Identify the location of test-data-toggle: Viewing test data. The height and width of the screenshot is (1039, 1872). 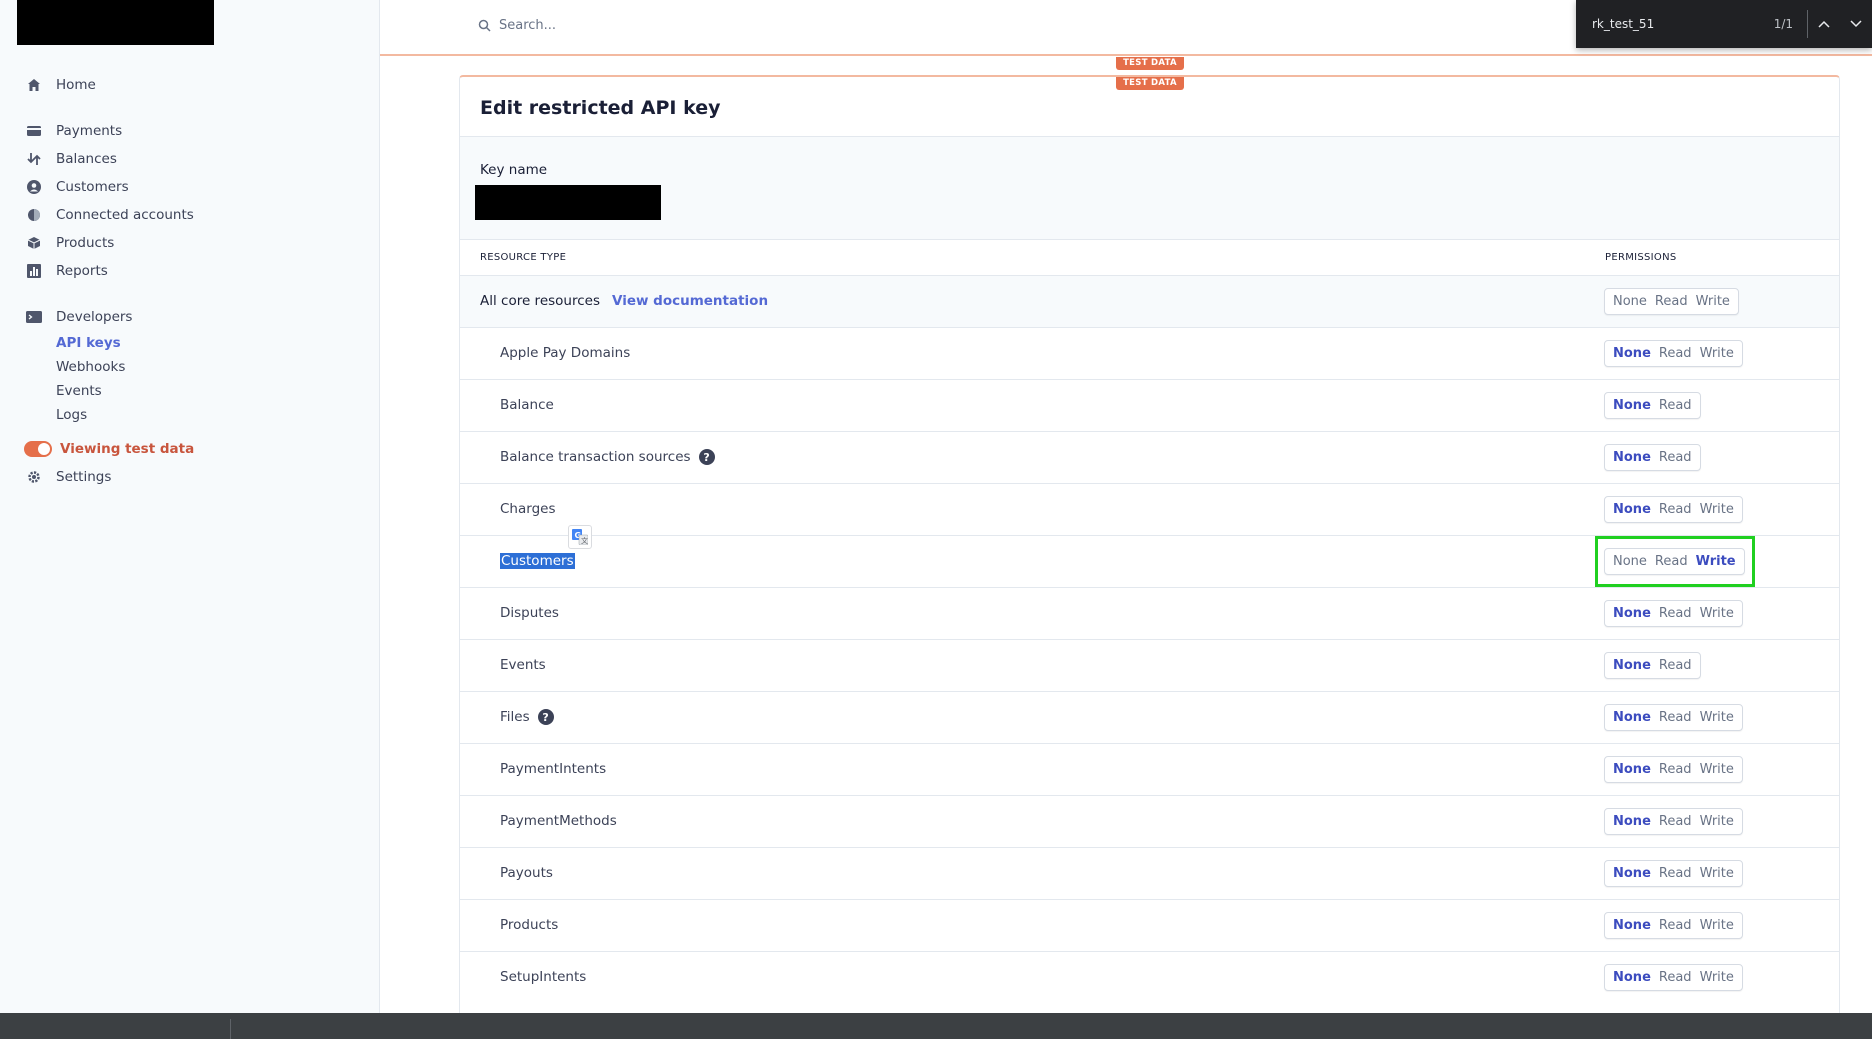
(109, 449).